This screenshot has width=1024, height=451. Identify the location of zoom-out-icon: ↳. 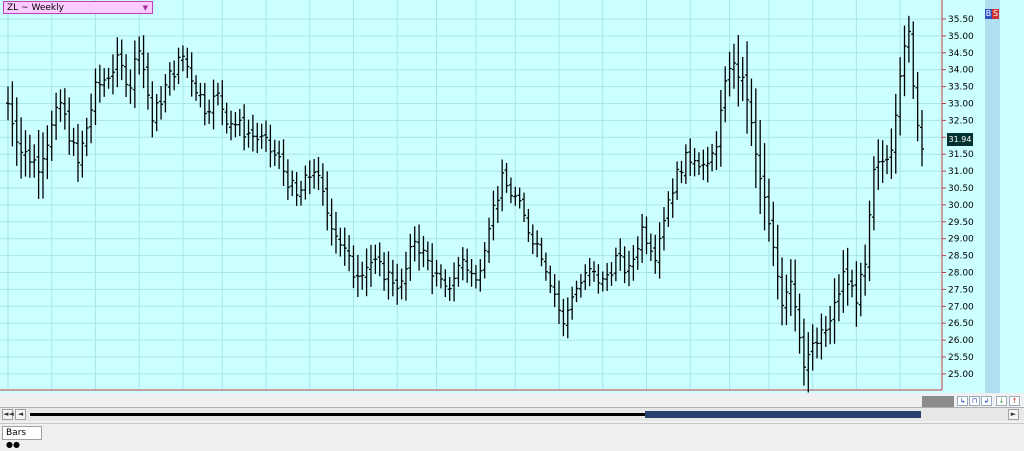
(962, 401).